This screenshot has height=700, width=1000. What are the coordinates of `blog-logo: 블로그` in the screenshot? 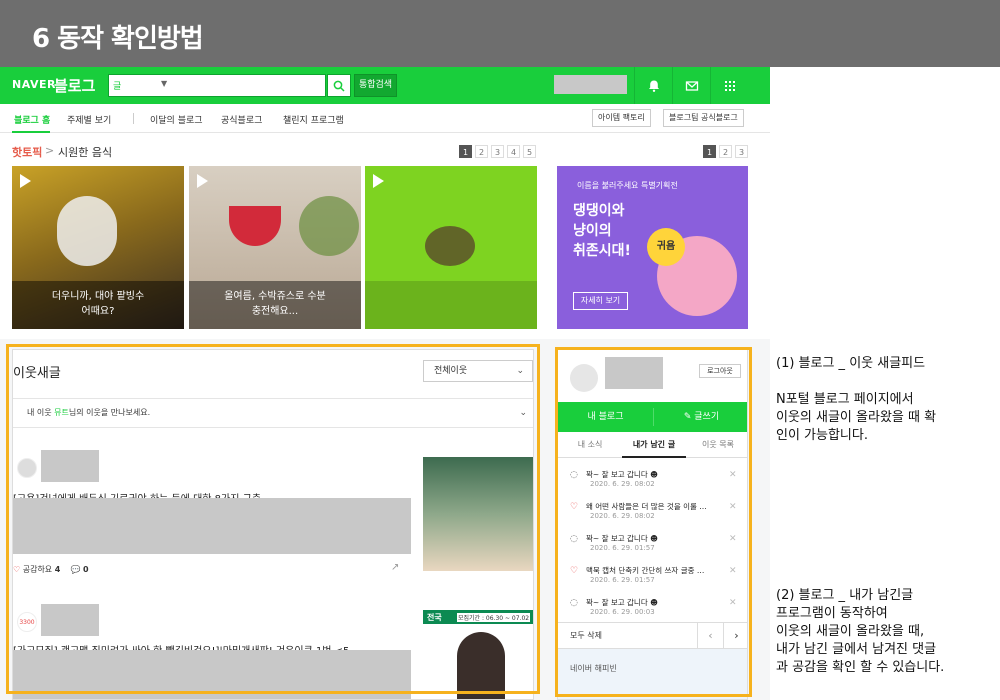 It's located at (74, 85).